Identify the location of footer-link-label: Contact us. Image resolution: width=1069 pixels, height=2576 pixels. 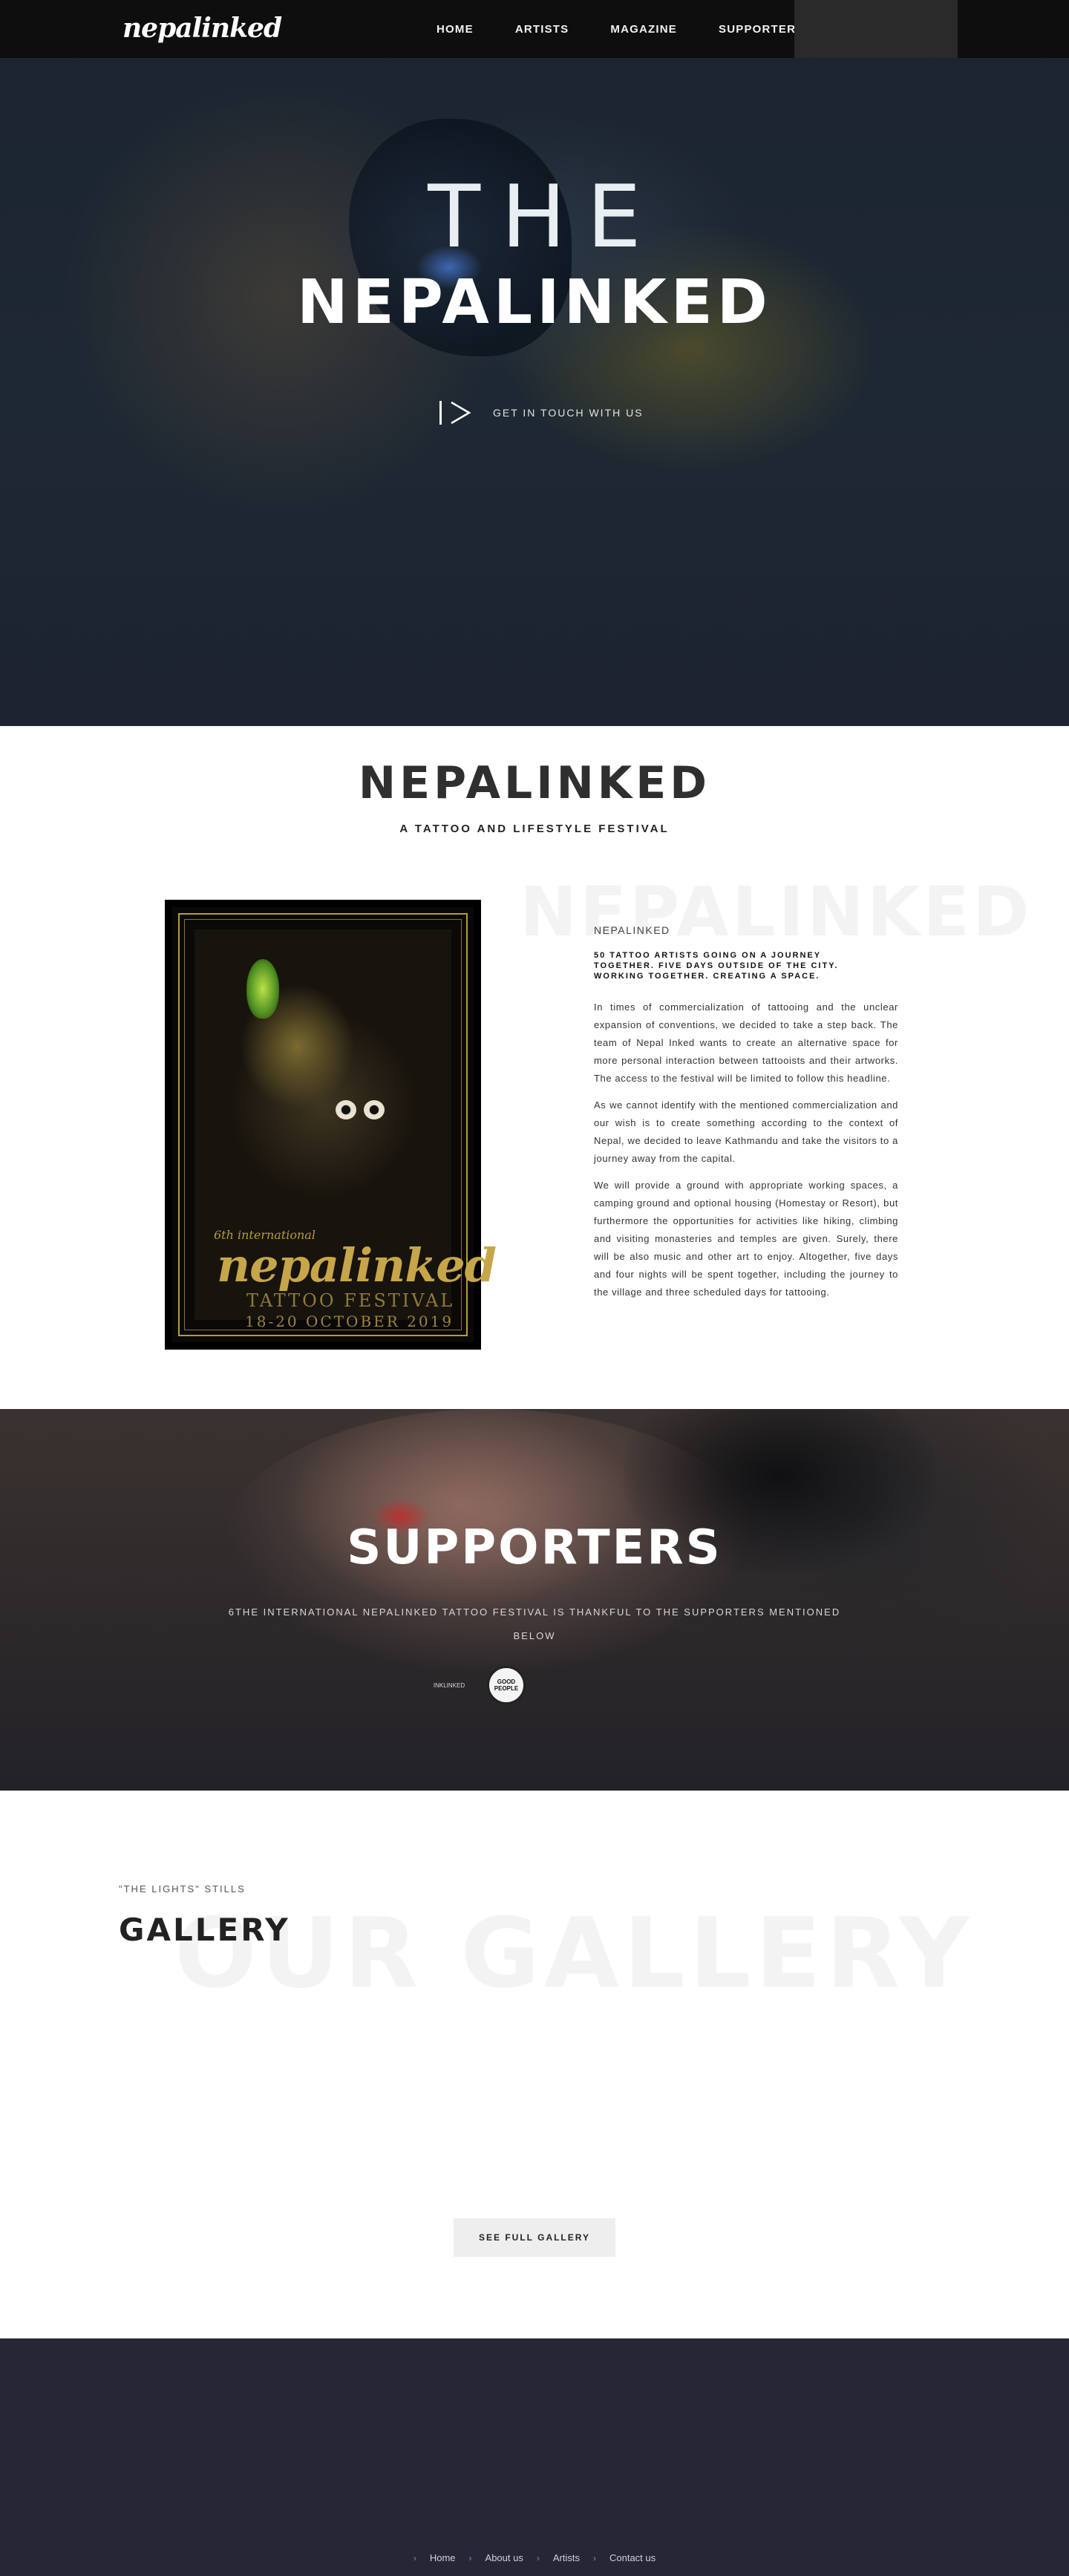
(632, 2557).